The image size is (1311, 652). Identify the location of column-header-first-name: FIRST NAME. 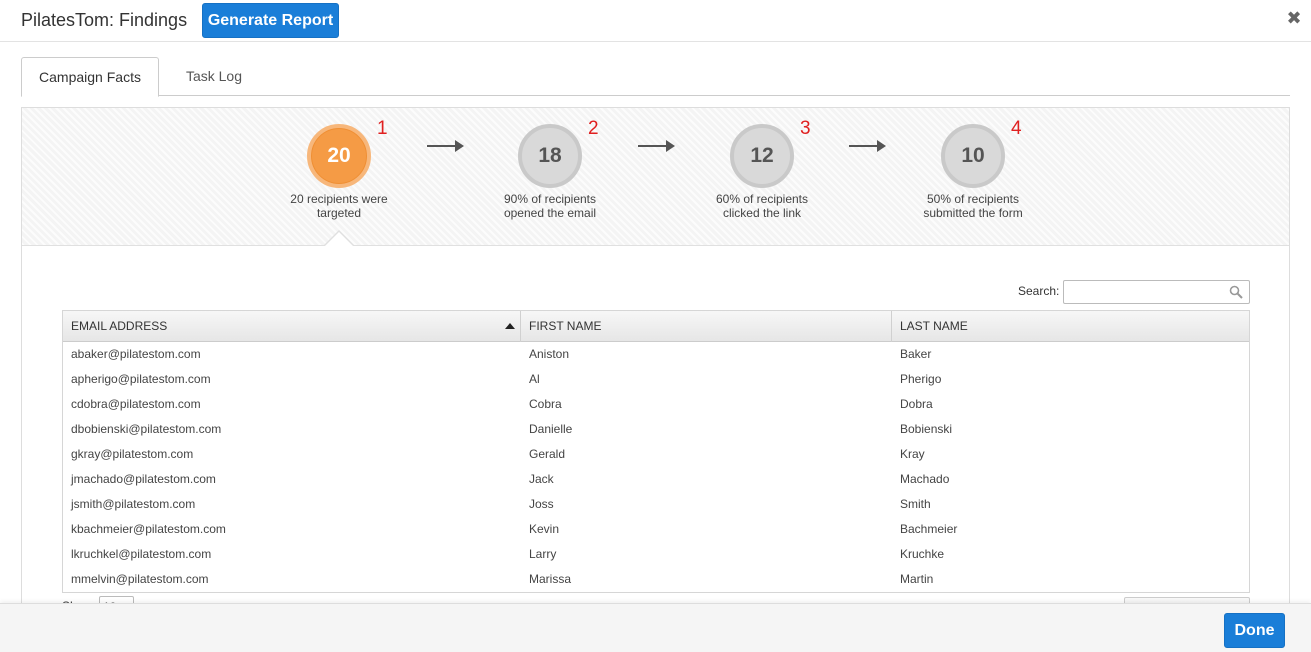
(706, 326).